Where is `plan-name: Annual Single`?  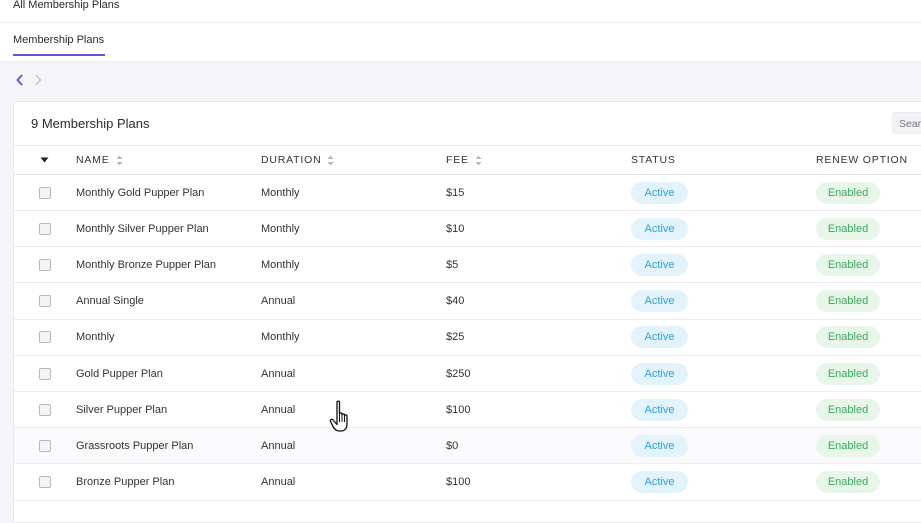
plan-name: Annual Single is located at coordinates (110, 301).